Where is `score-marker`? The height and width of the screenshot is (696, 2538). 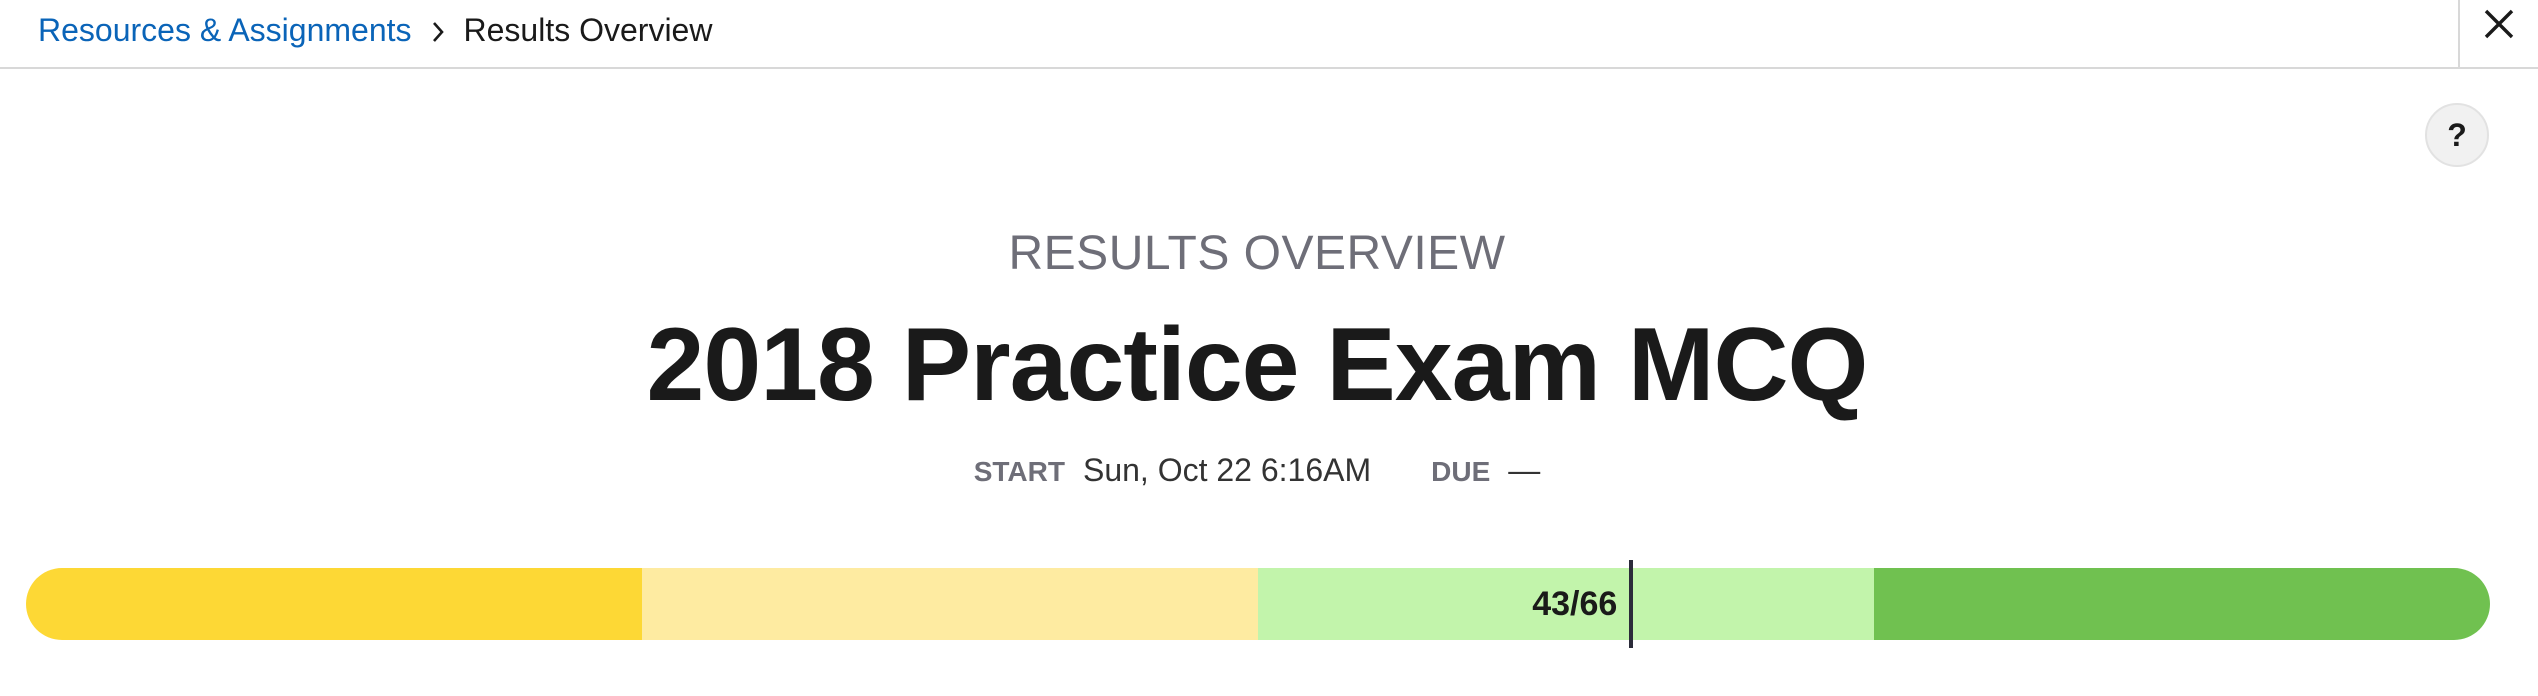
score-marker is located at coordinates (1631, 604).